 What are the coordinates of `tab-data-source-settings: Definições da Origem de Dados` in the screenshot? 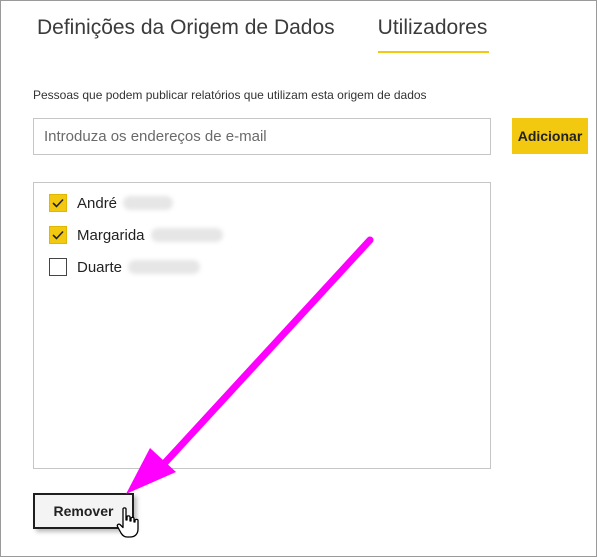 It's located at (186, 33).